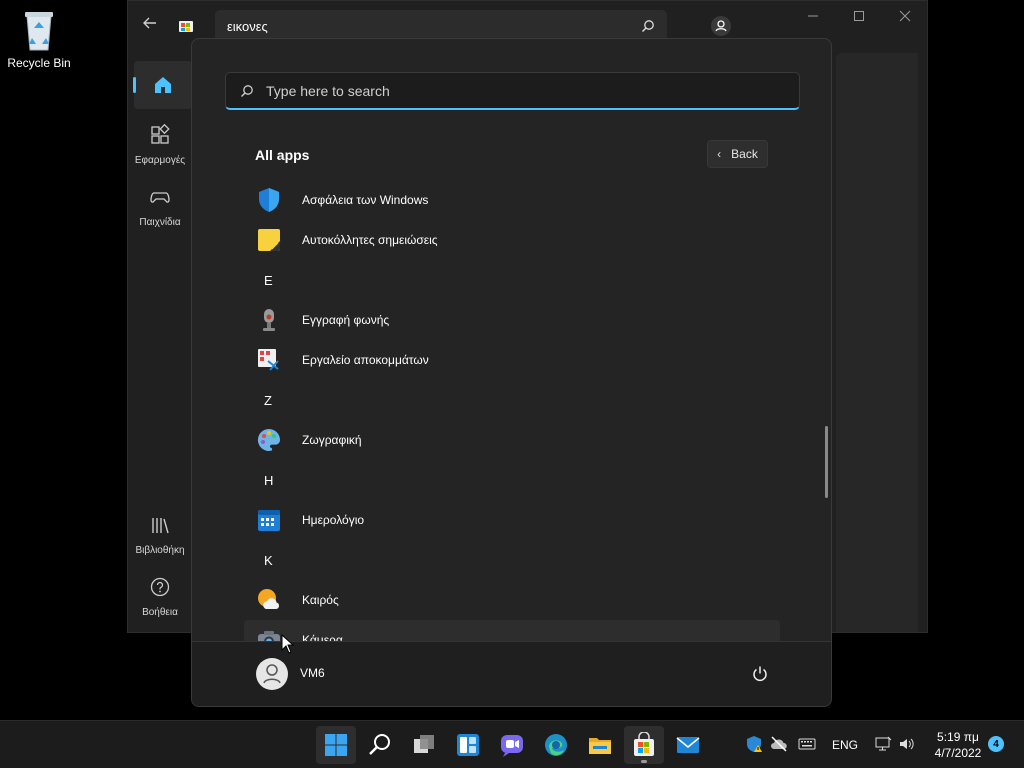  What do you see at coordinates (512, 240) in the screenshot?
I see `app-item-sticky-notes: Αυτοκόλλητες σημειώσεις` at bounding box center [512, 240].